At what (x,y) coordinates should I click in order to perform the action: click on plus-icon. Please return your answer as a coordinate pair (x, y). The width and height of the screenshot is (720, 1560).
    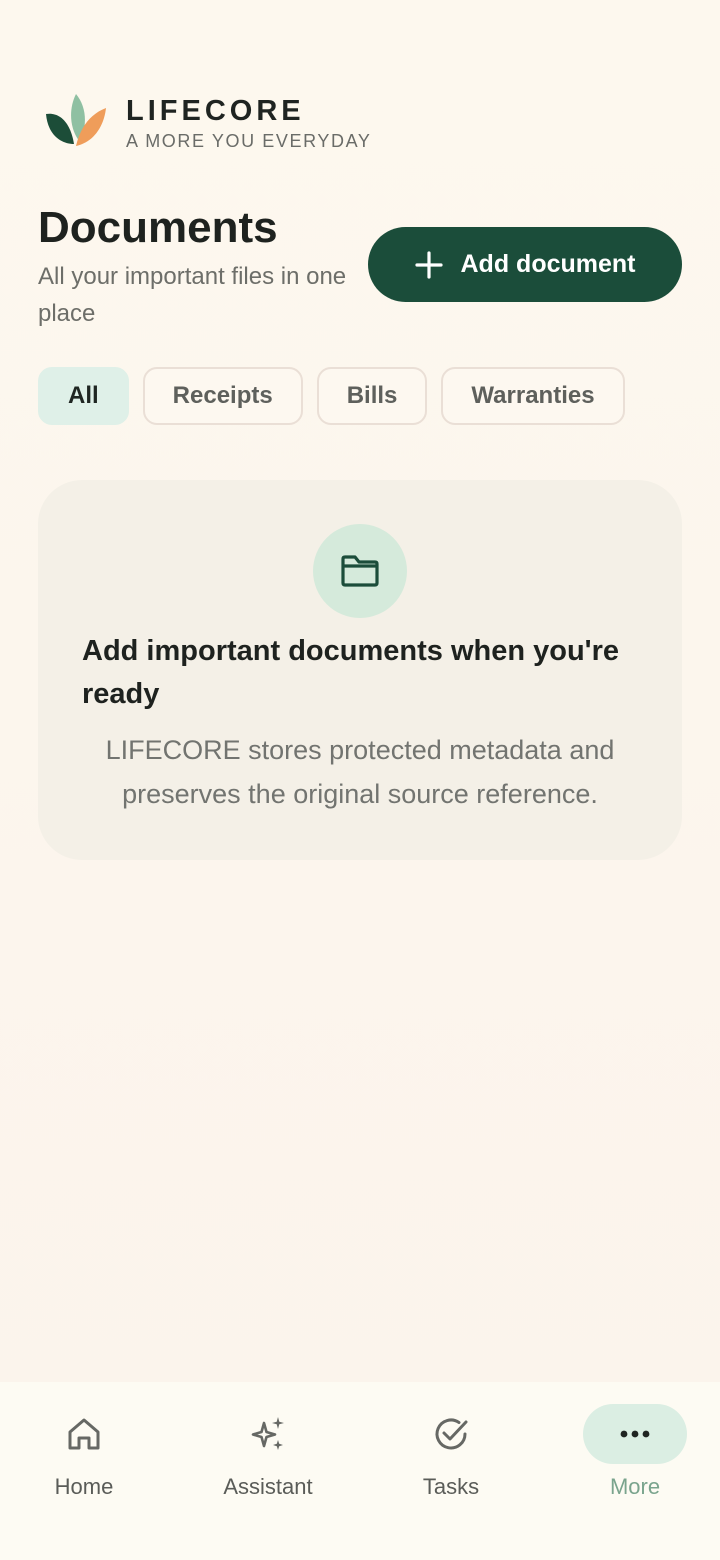
    Looking at the image, I should click on (428, 264).